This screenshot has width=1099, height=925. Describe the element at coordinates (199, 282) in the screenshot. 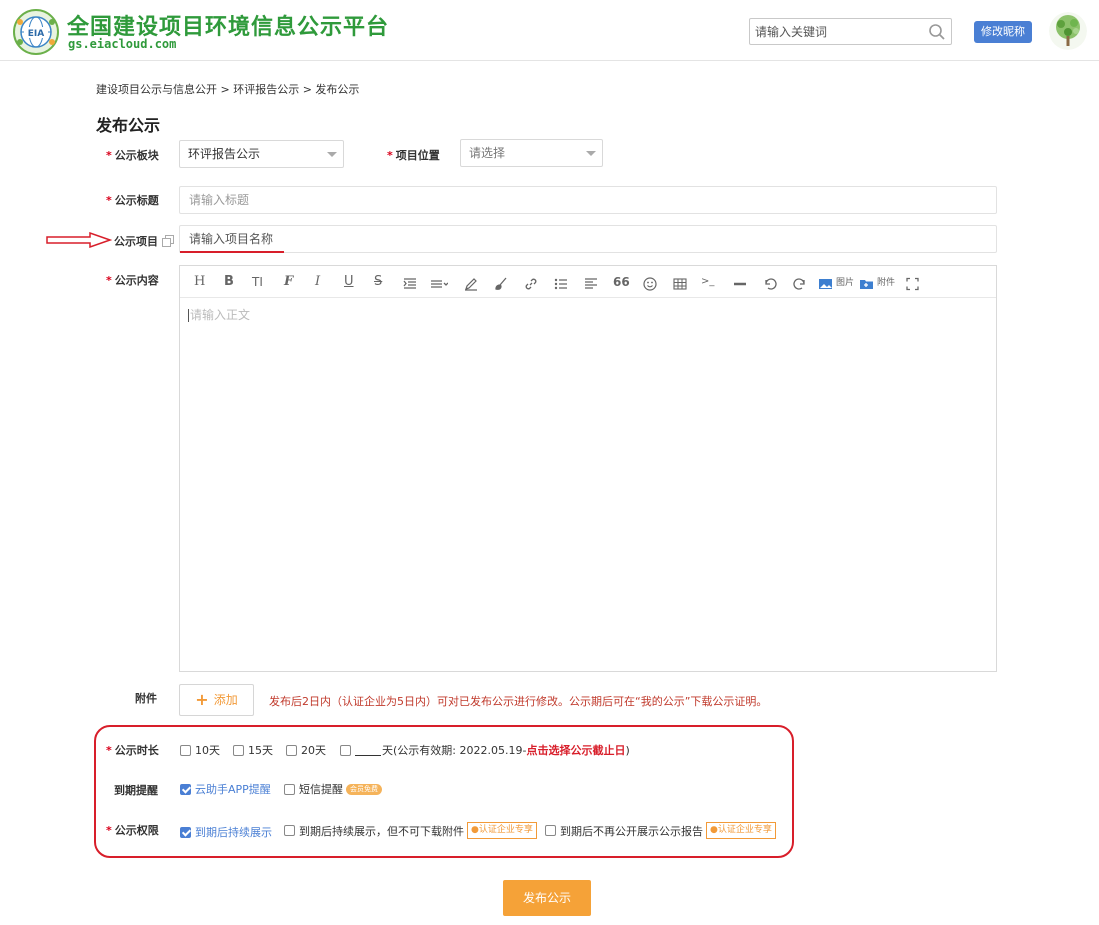

I see `heading-icon: H` at that location.